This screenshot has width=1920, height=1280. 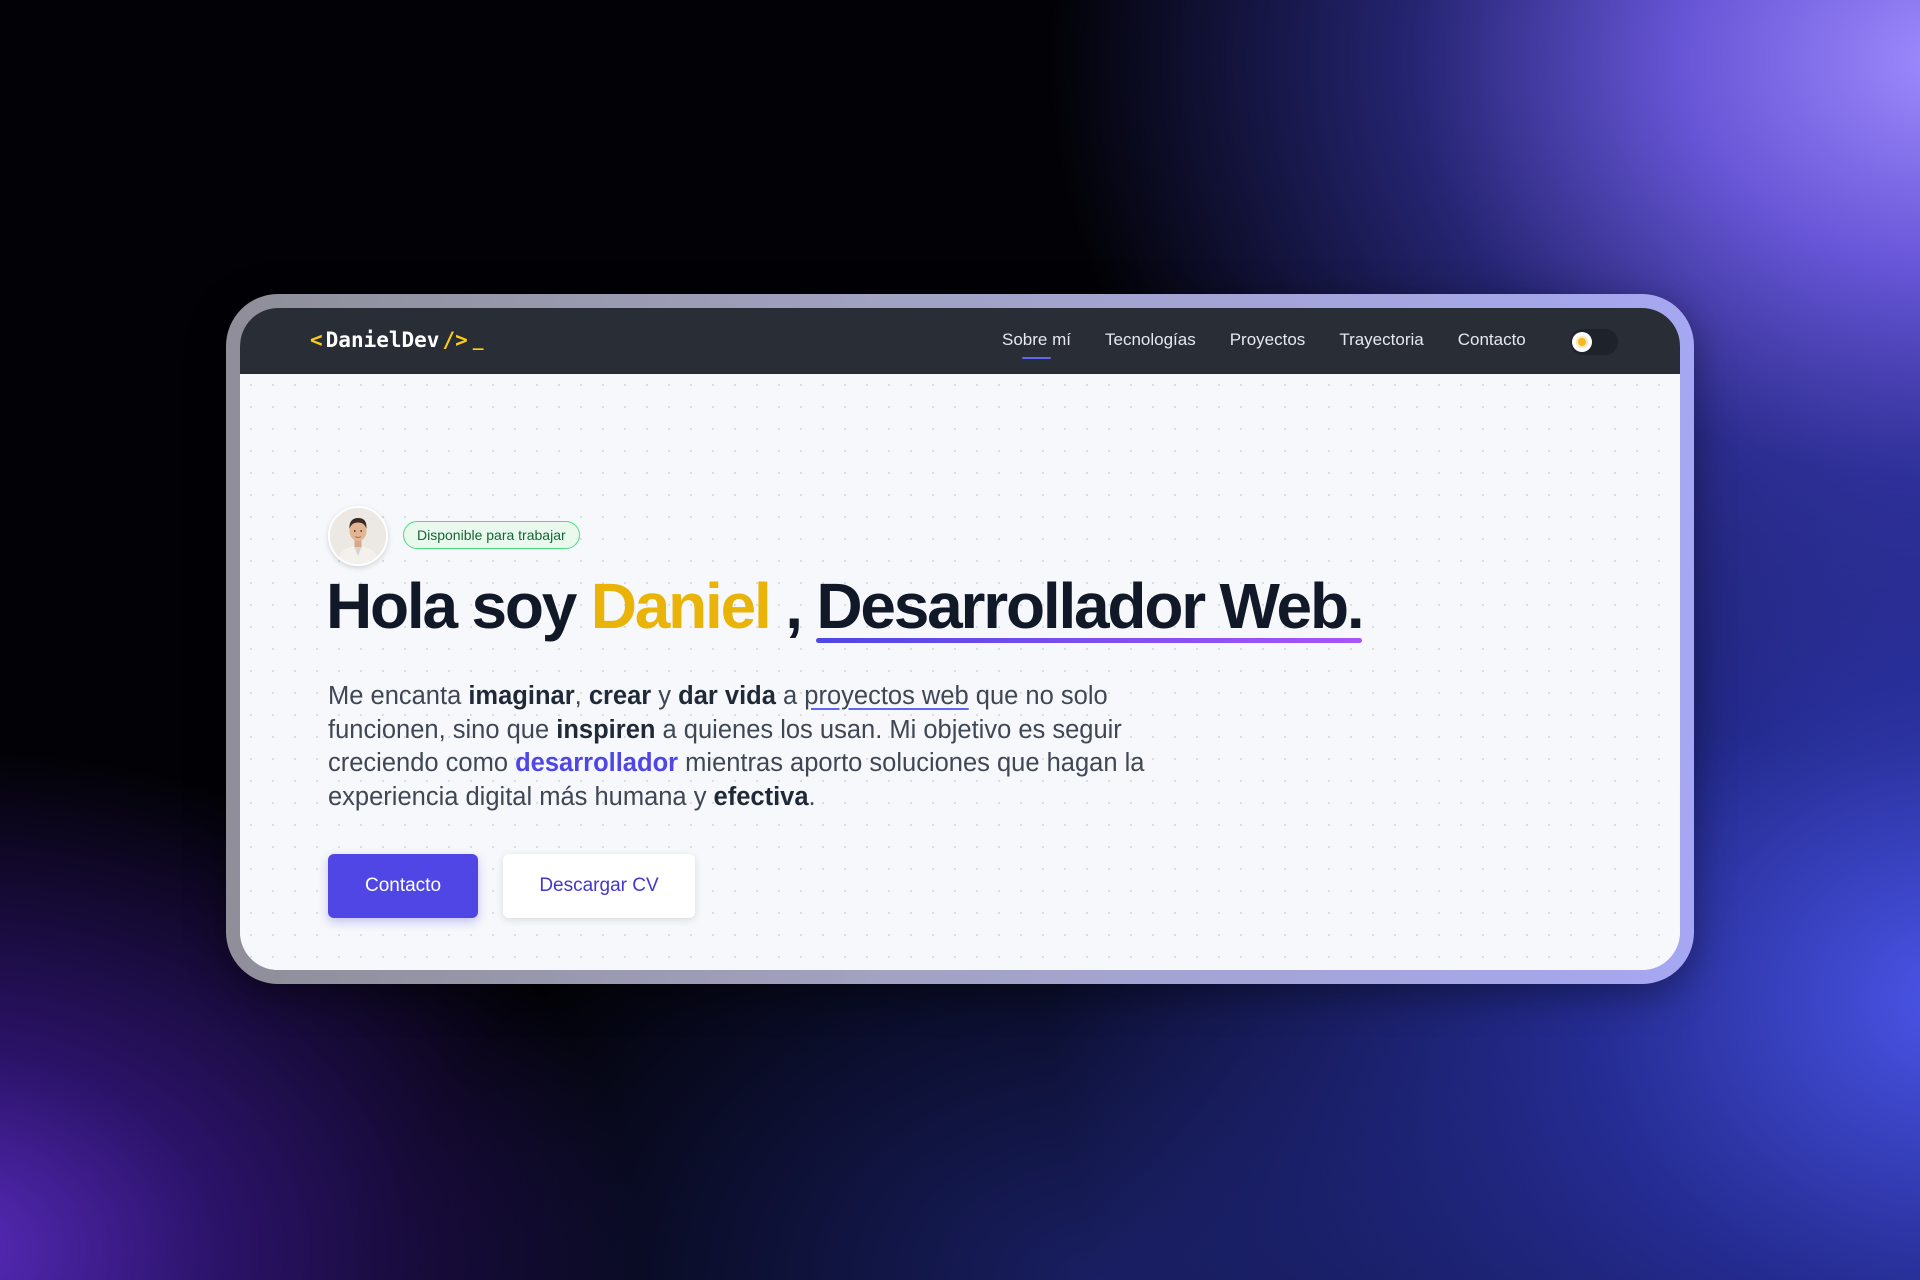 What do you see at coordinates (478, 340) in the screenshot?
I see `logo-cursor: _` at bounding box center [478, 340].